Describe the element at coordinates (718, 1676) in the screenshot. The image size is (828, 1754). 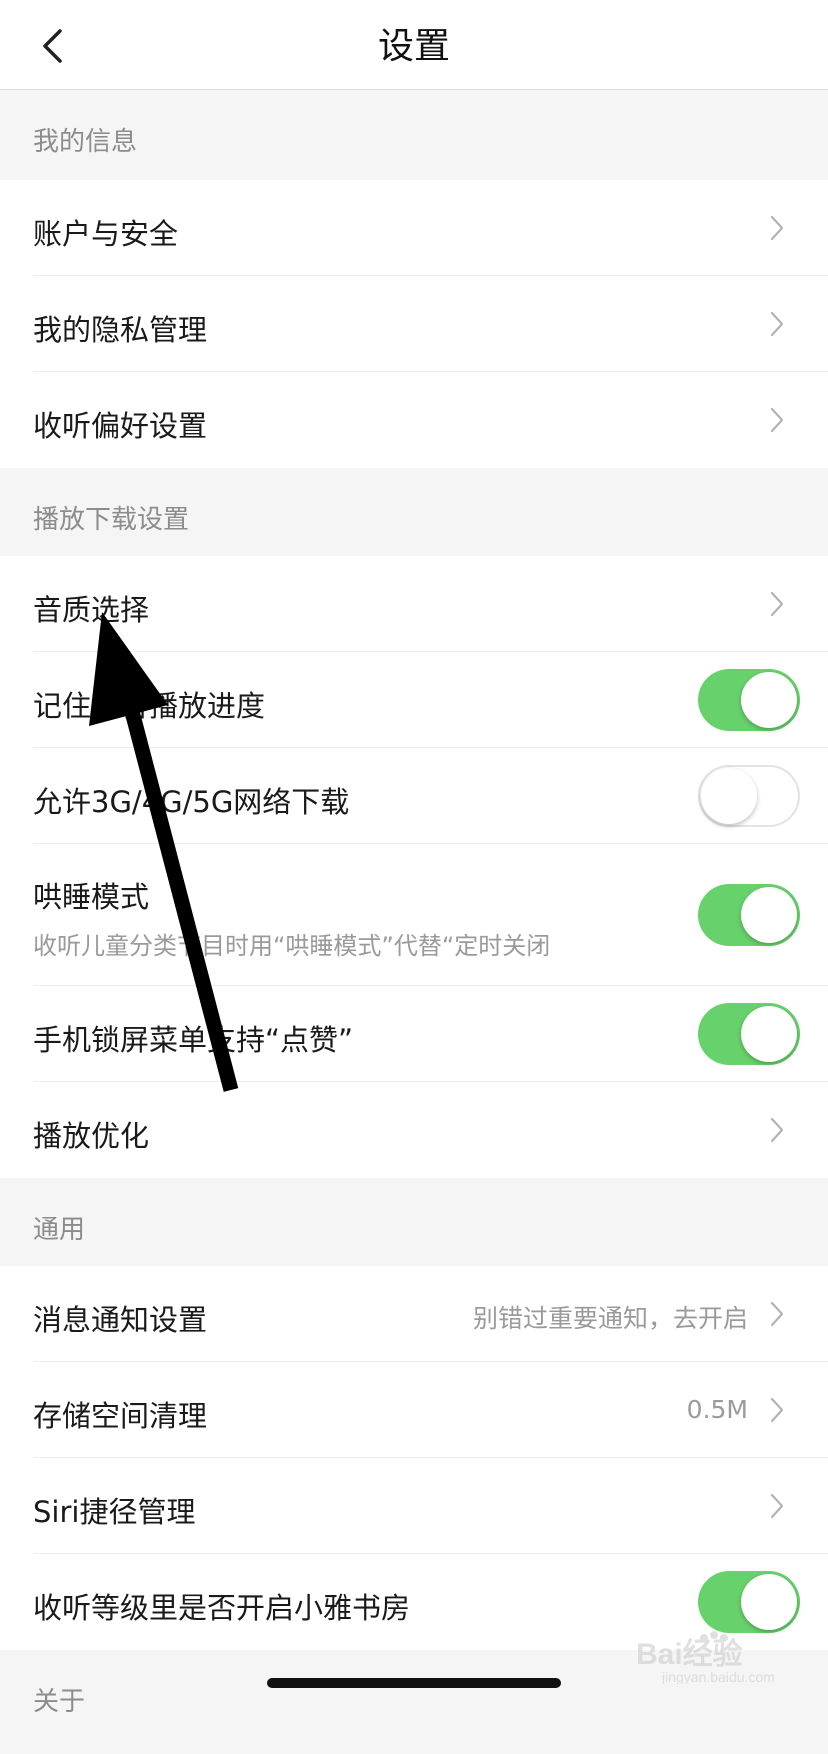
I see `svg-text: jingyan.baidu.com` at that location.